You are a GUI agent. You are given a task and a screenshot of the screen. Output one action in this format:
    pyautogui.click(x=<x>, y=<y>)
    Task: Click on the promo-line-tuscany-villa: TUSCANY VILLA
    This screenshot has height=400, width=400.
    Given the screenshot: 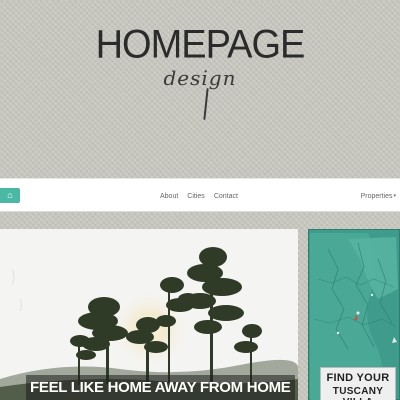 What is the action you would take?
    pyautogui.click(x=358, y=393)
    